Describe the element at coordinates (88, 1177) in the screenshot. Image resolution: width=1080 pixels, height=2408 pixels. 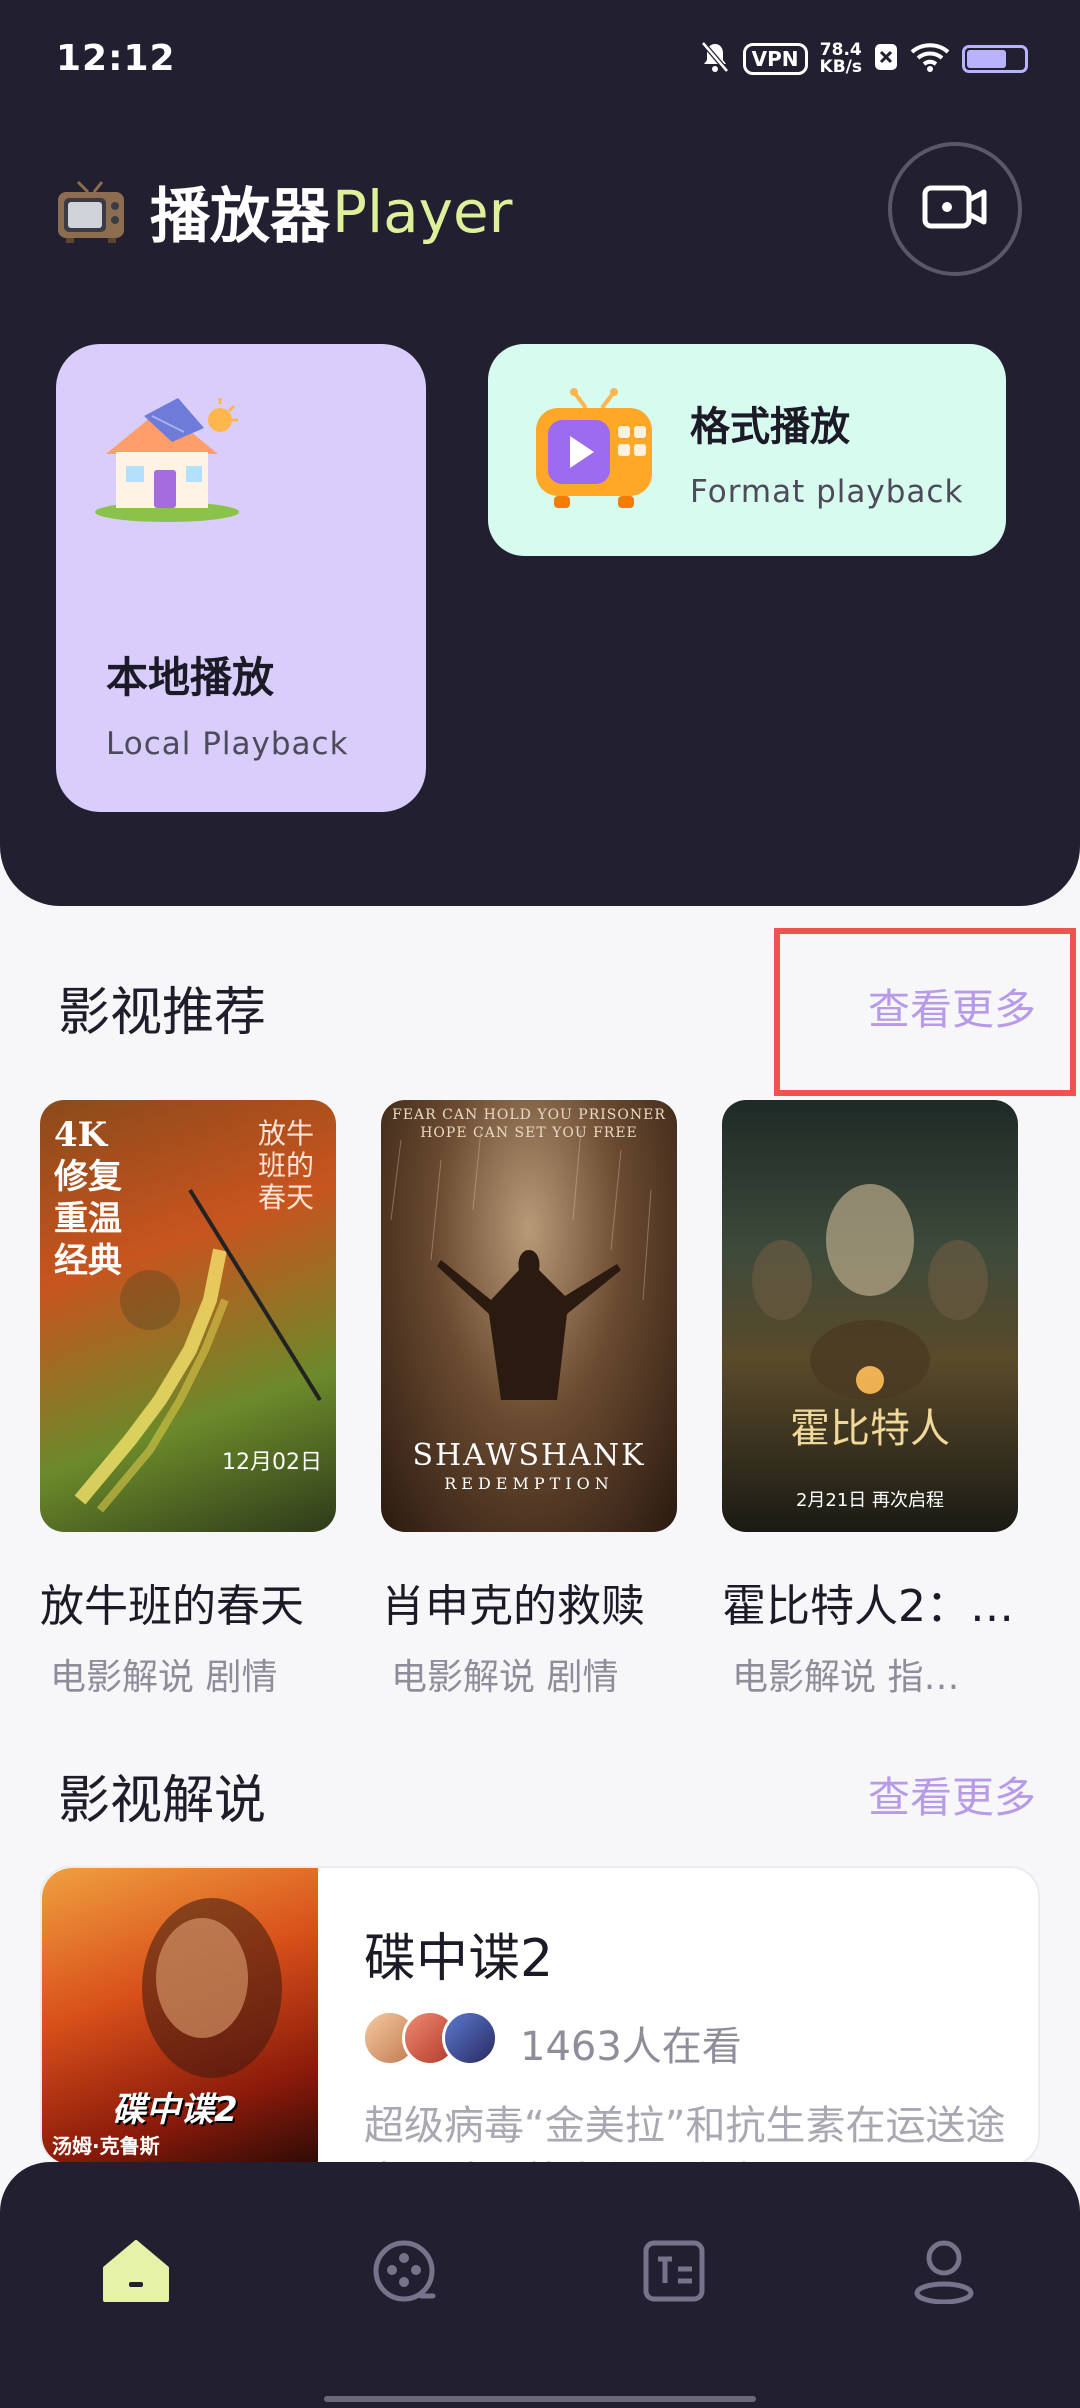
I see `poster-caption-line: 修复` at that location.